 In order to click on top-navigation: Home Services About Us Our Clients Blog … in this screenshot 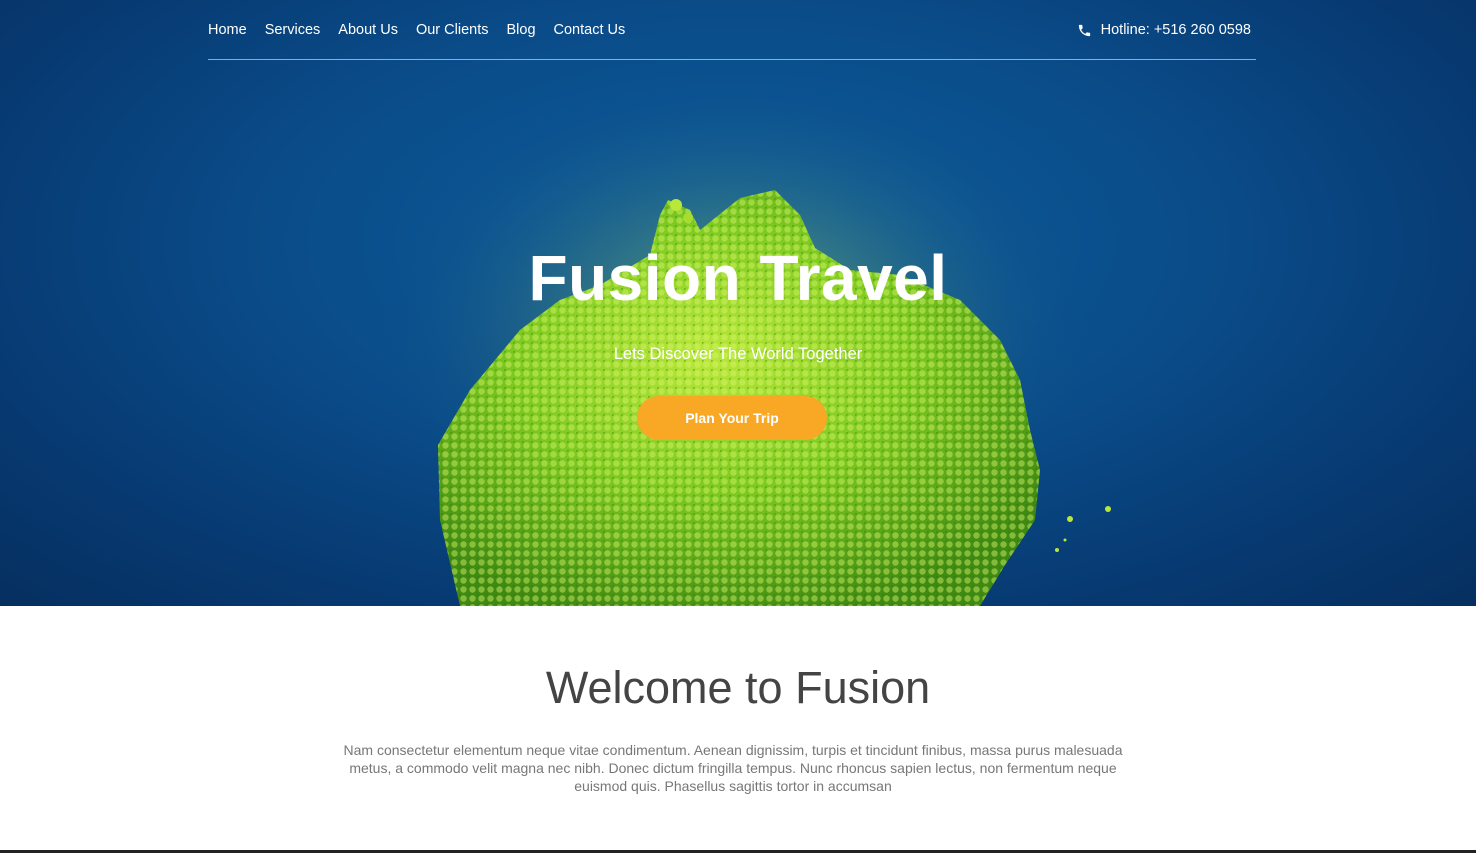, I will do `click(732, 30)`.